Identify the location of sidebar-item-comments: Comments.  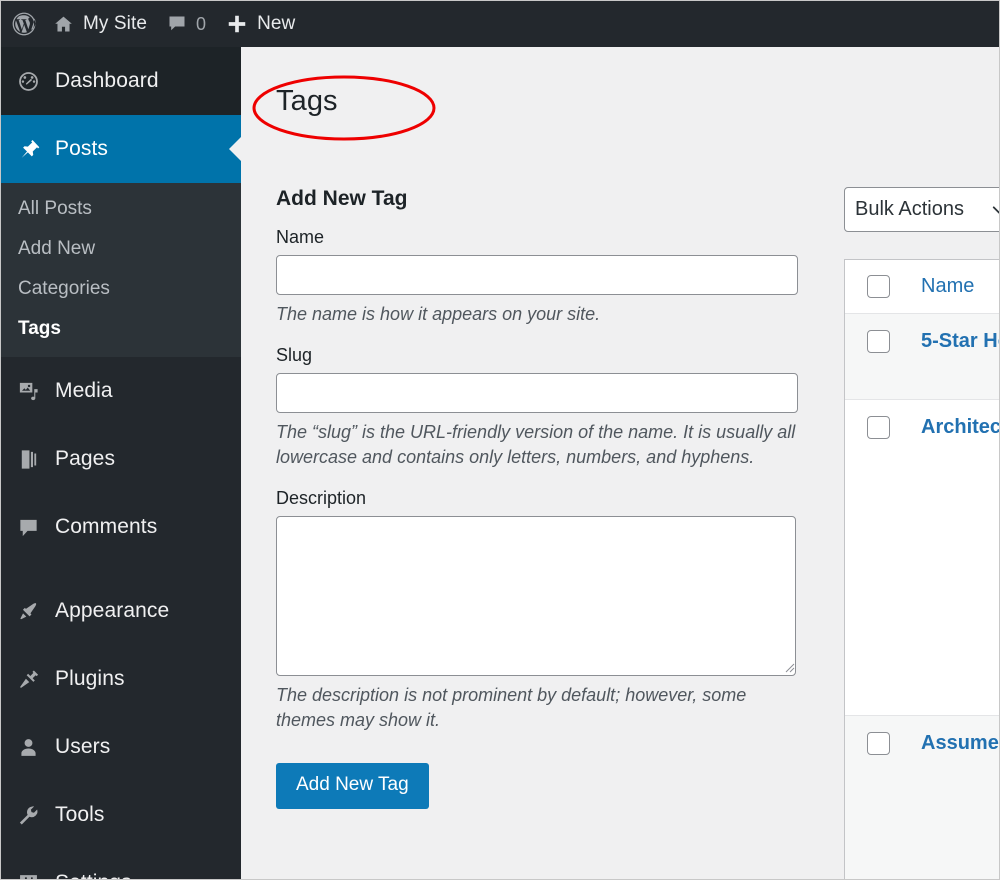
(121, 527).